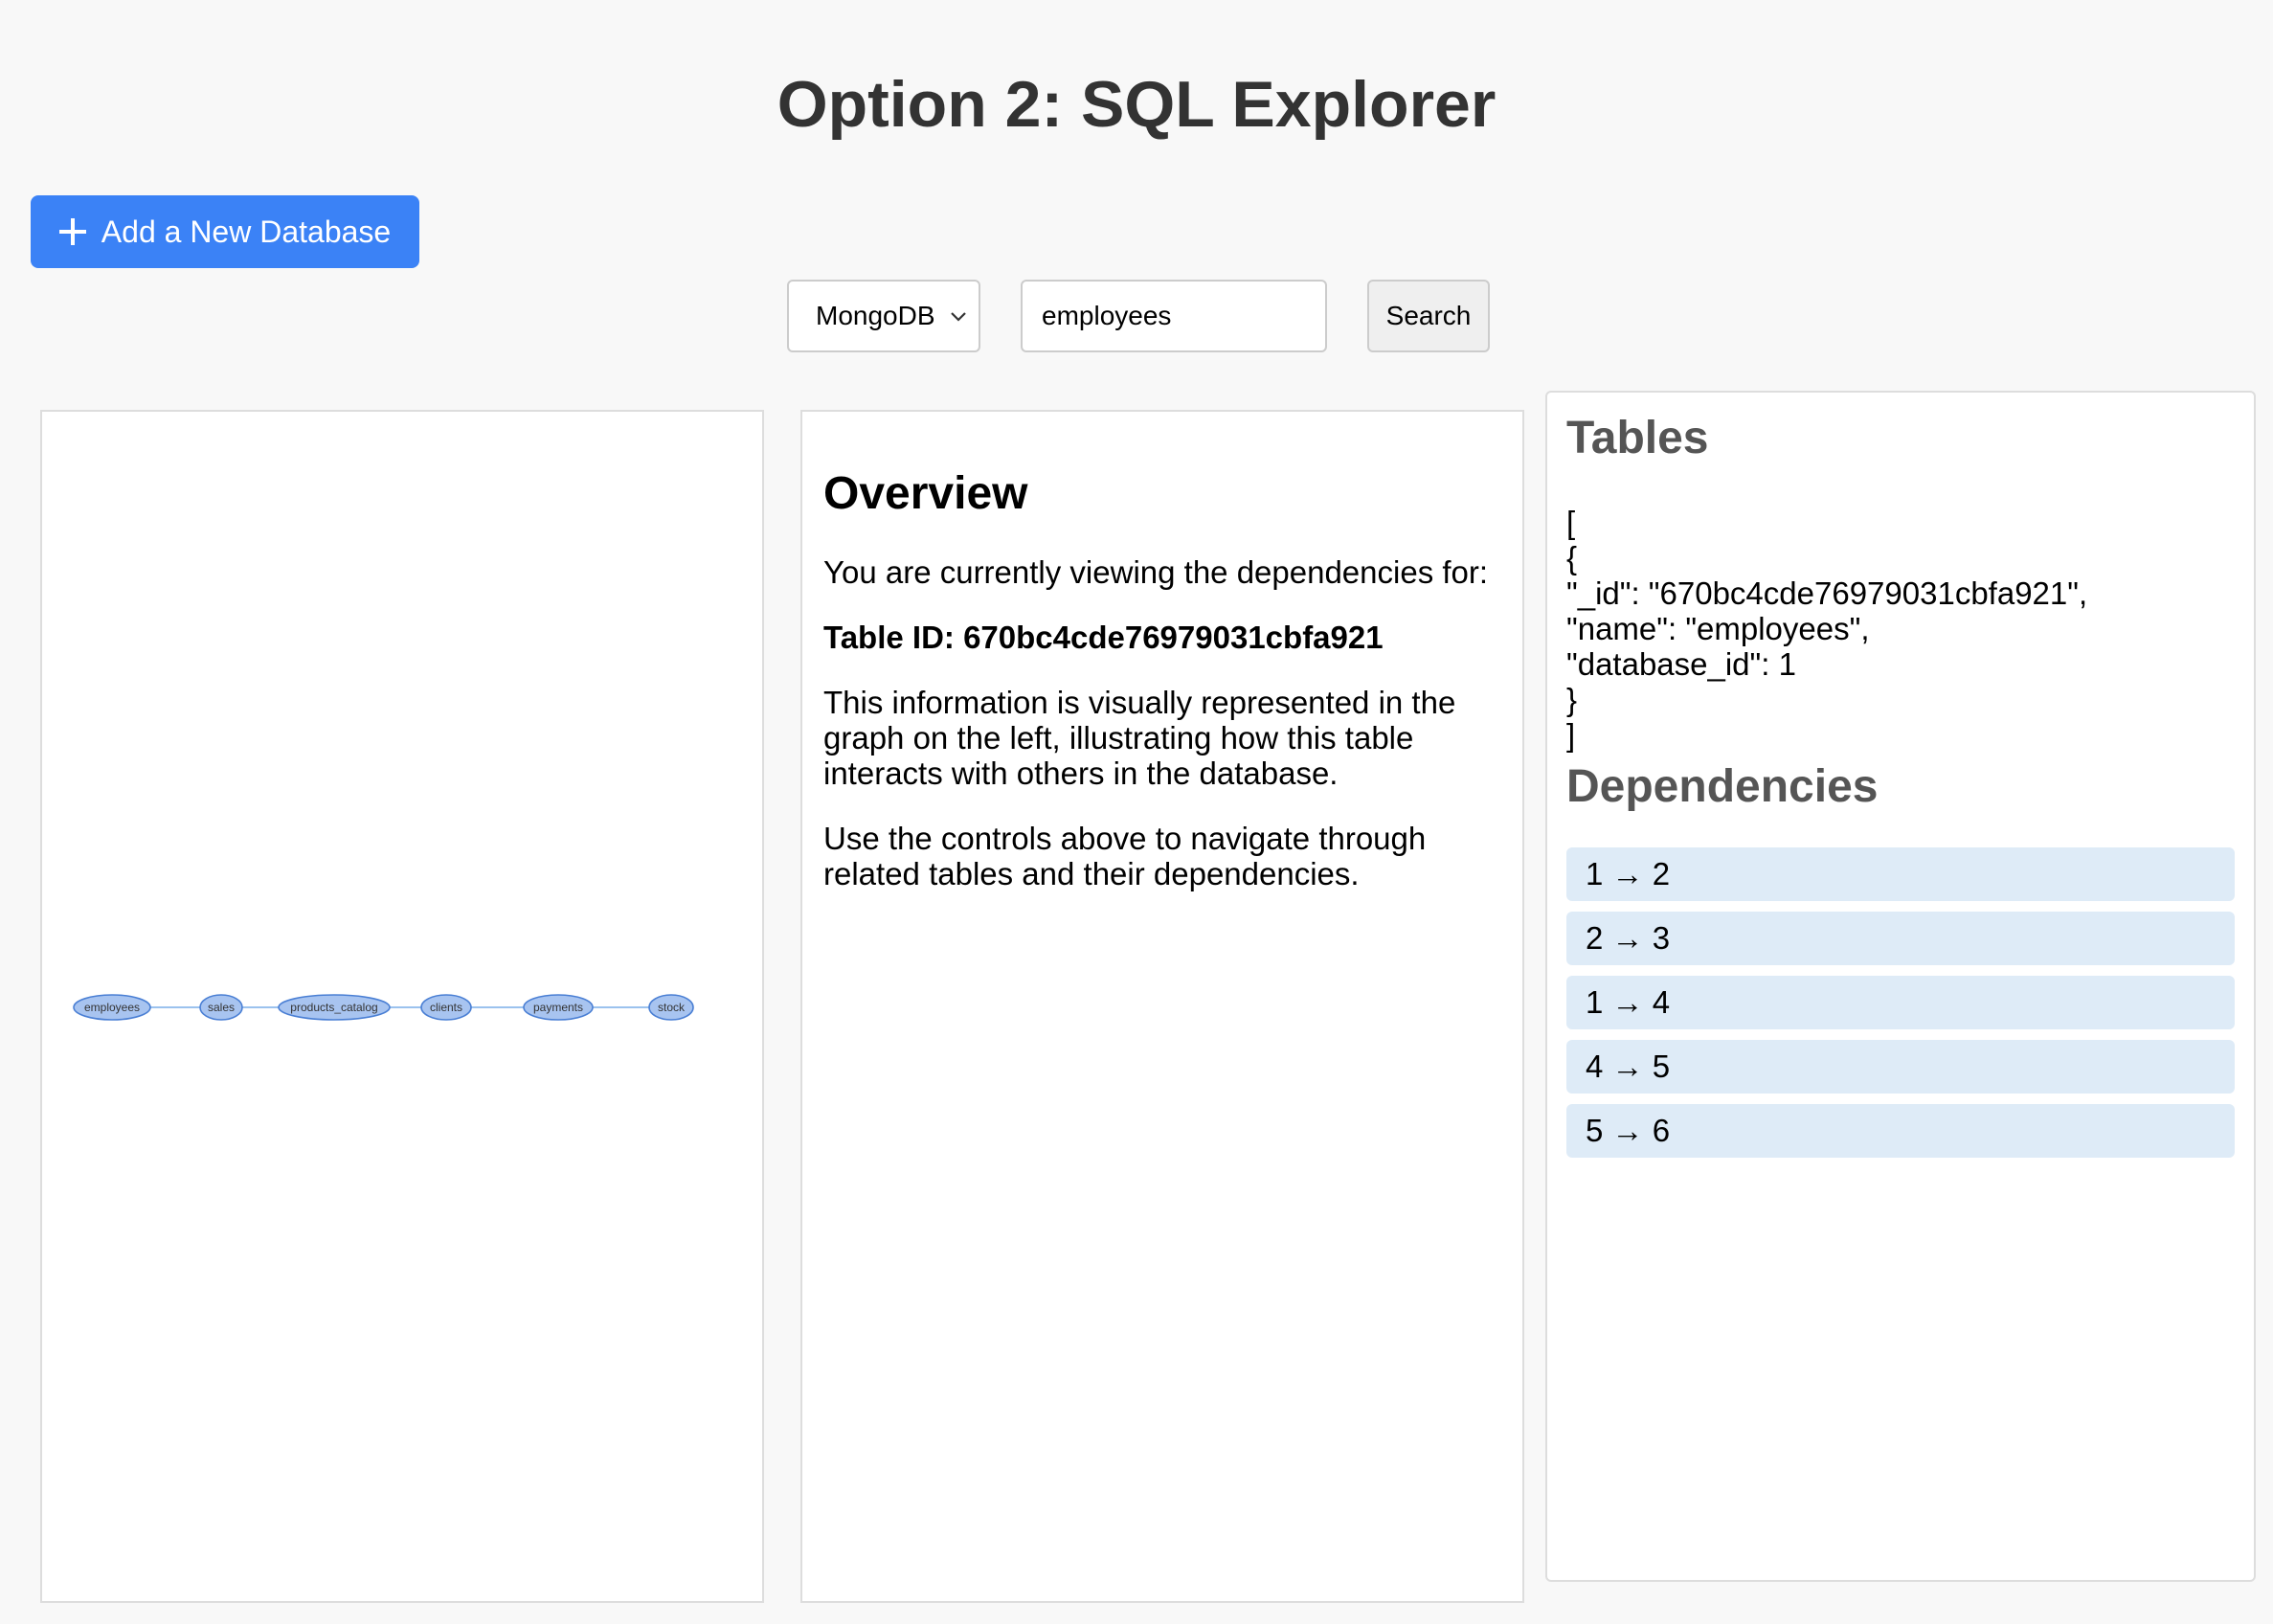 This screenshot has width=2273, height=1624. Describe the element at coordinates (1174, 316) in the screenshot. I see `search-input` at that location.